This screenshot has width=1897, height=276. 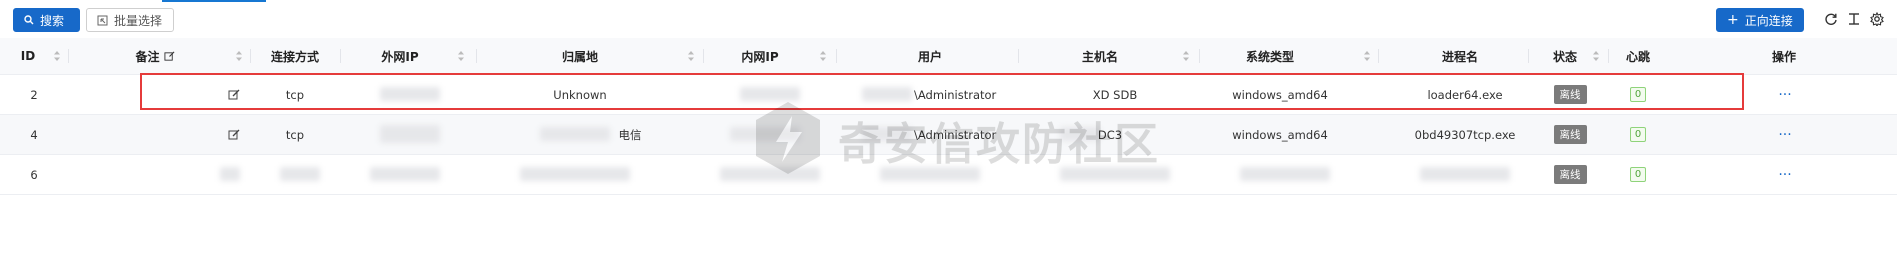 I want to click on cell-host: XD SDB, so click(x=1115, y=94).